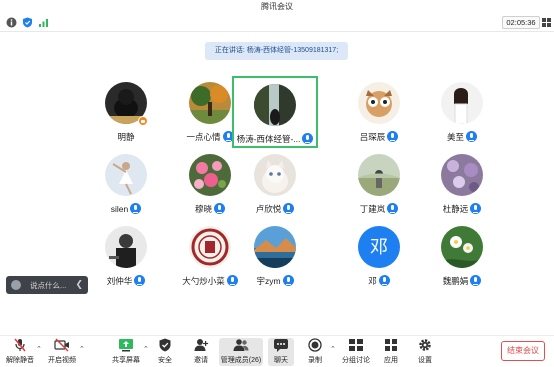 The image size is (554, 367). Describe the element at coordinates (126, 136) in the screenshot. I see `participant-name-line: 明静` at that location.